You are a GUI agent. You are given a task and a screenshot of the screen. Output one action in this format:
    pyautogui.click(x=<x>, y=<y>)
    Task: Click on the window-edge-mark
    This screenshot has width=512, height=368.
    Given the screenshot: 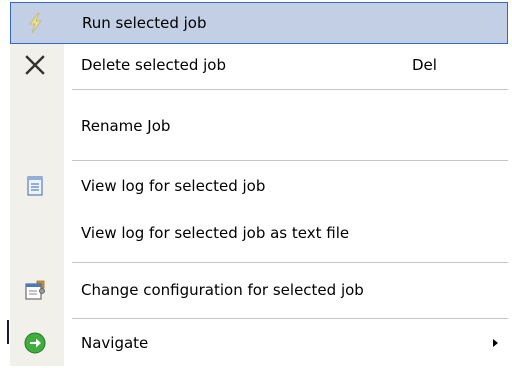 What is the action you would take?
    pyautogui.click(x=8, y=332)
    